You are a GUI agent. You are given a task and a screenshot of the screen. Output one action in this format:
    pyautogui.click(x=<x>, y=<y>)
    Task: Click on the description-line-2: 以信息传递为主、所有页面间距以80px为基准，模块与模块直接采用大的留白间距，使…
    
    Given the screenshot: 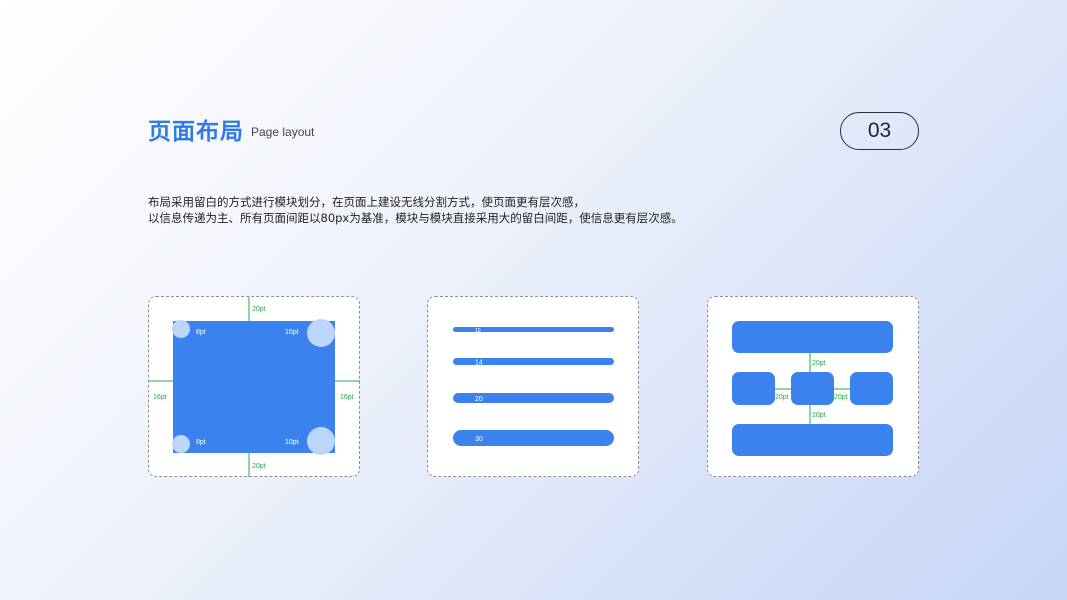 What is the action you would take?
    pyautogui.click(x=415, y=218)
    